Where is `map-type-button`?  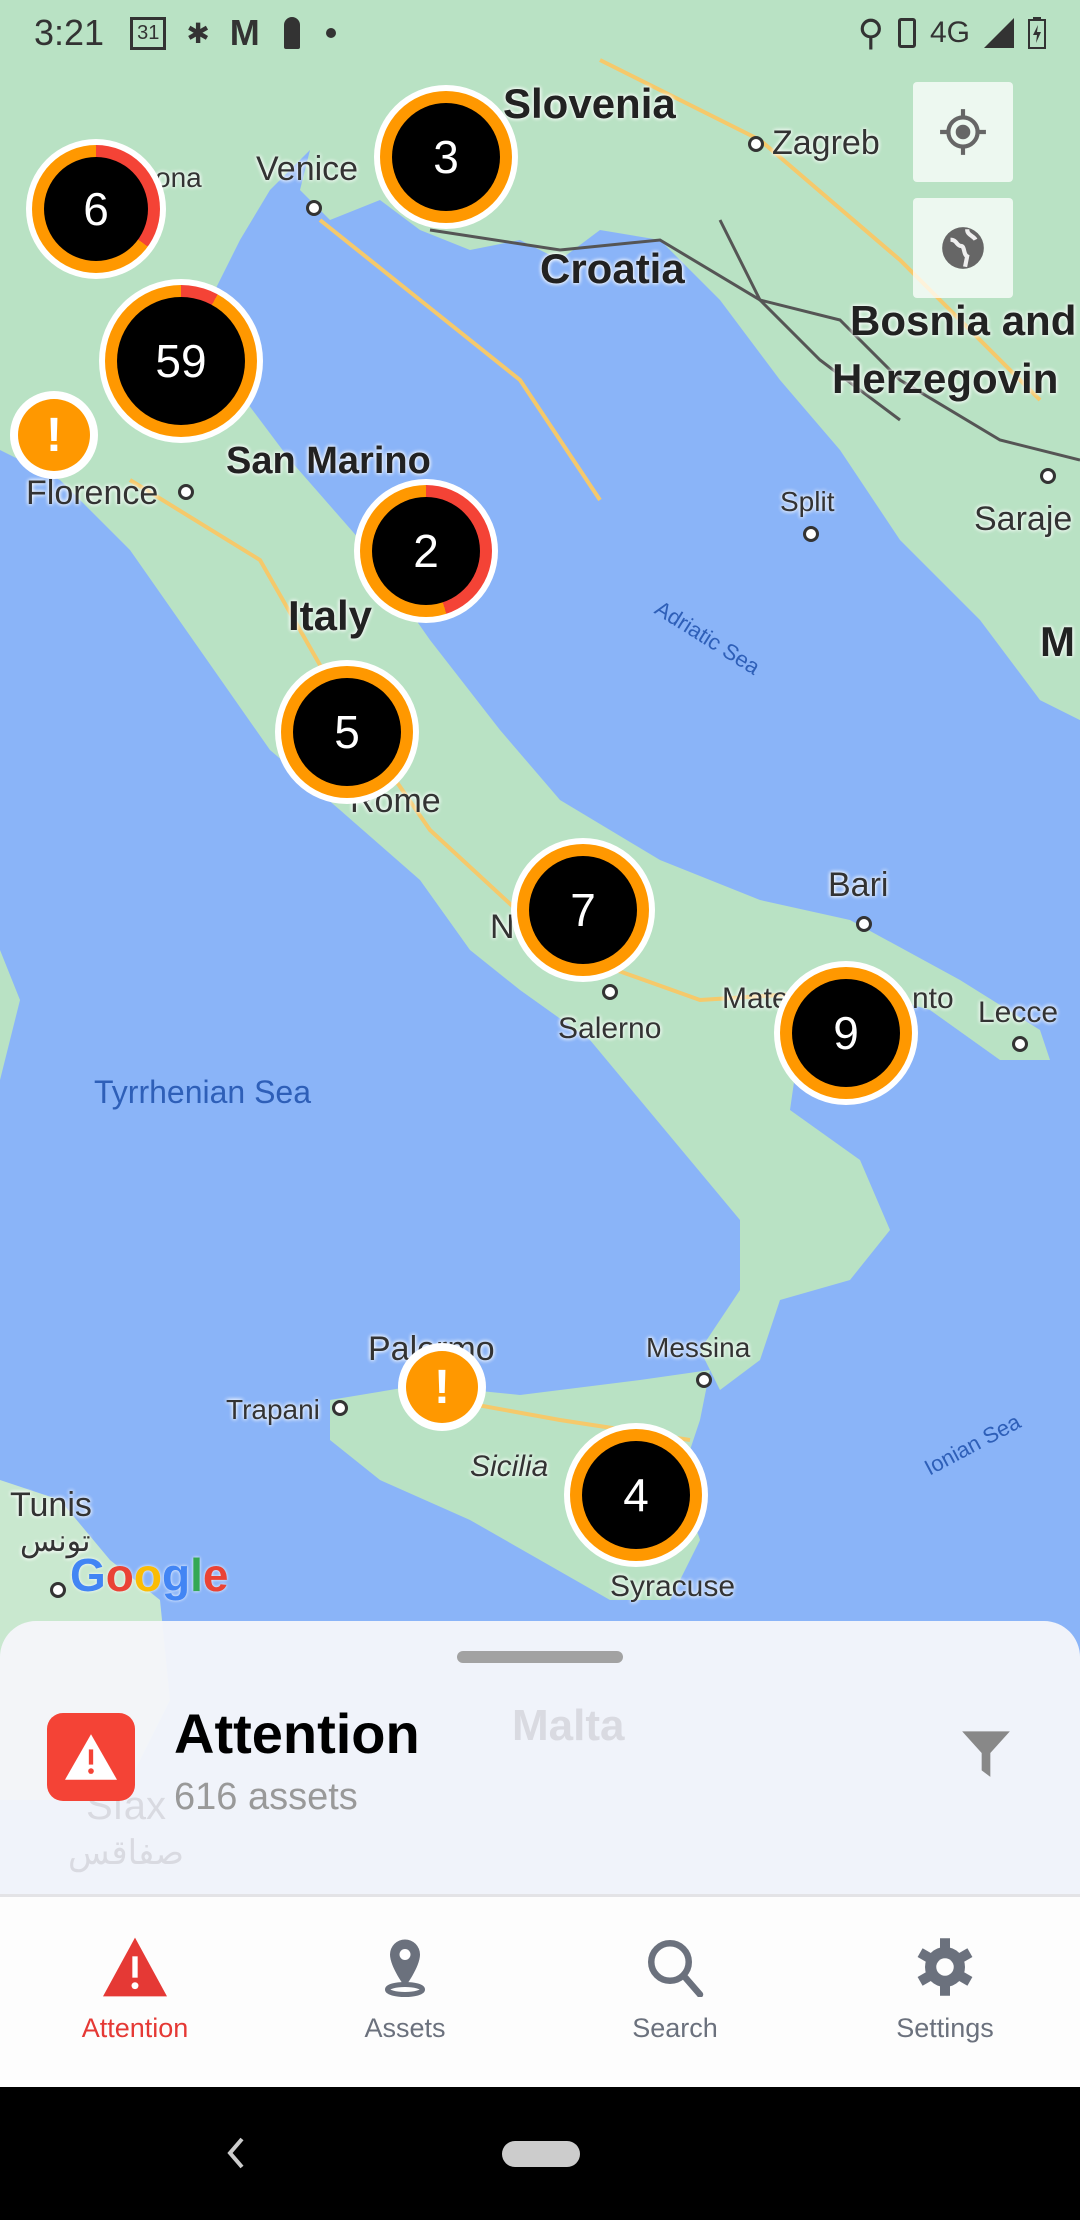
map-type-button is located at coordinates (963, 248).